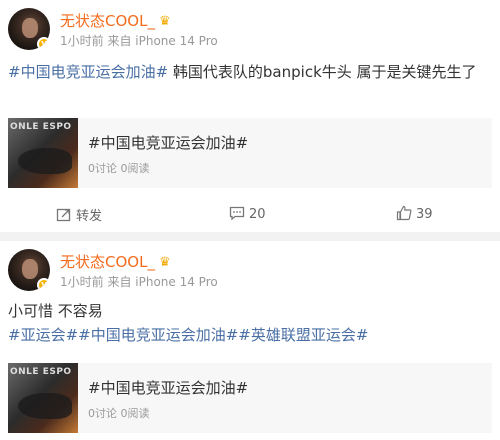 The image size is (500, 440). What do you see at coordinates (424, 214) in the screenshot?
I see `like-count: 39` at bounding box center [424, 214].